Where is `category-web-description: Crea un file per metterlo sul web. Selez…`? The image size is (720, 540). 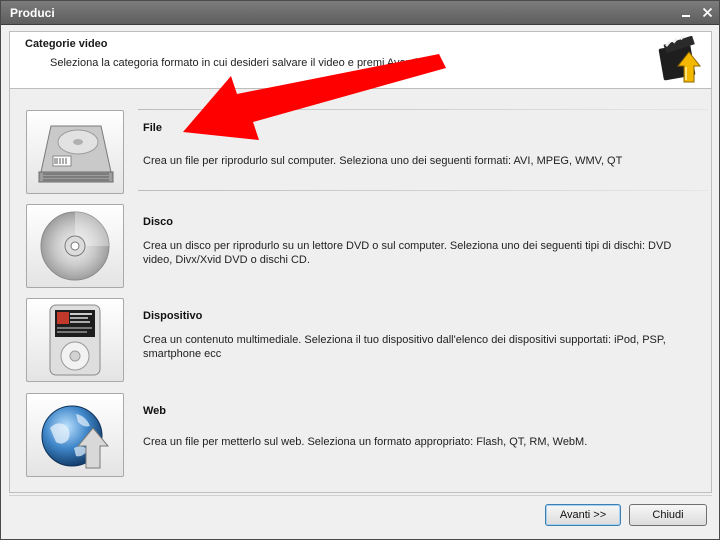 category-web-description: Crea un file per metterlo sul web. Selez… is located at coordinates (365, 442).